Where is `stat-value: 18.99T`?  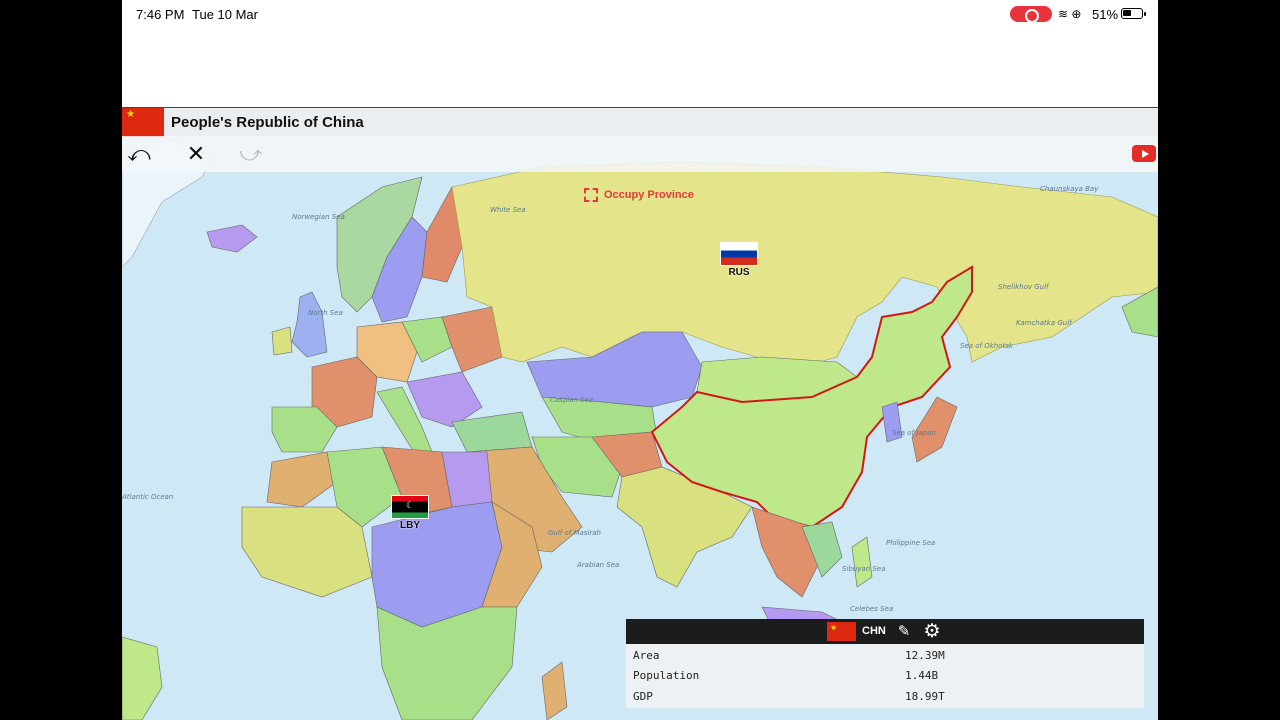 stat-value: 18.99T is located at coordinates (925, 696).